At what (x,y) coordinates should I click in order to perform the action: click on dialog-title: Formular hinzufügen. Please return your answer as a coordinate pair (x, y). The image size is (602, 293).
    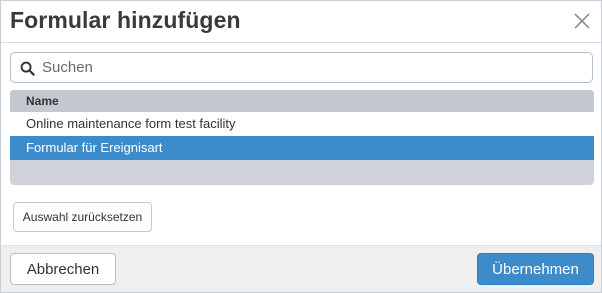
    Looking at the image, I should click on (125, 20).